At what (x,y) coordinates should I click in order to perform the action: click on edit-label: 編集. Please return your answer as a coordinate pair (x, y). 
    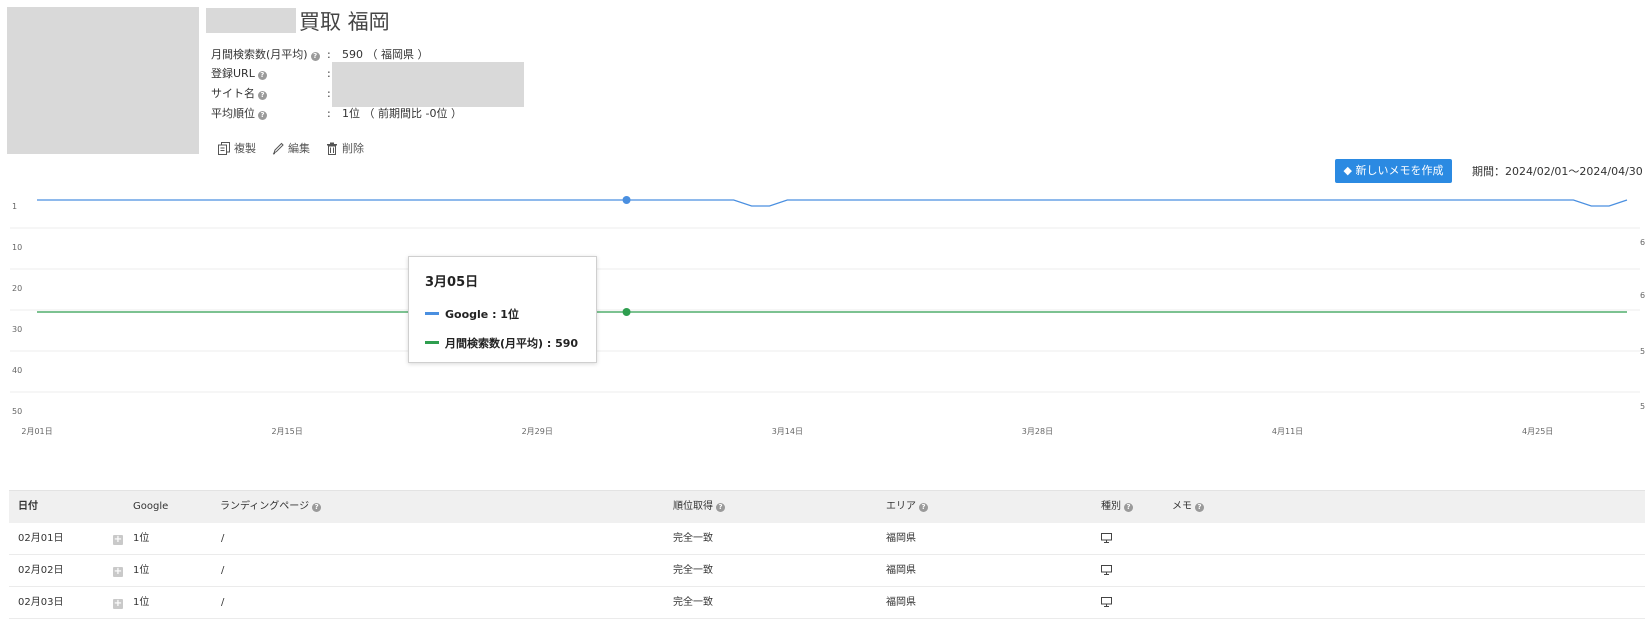
    Looking at the image, I should click on (299, 148).